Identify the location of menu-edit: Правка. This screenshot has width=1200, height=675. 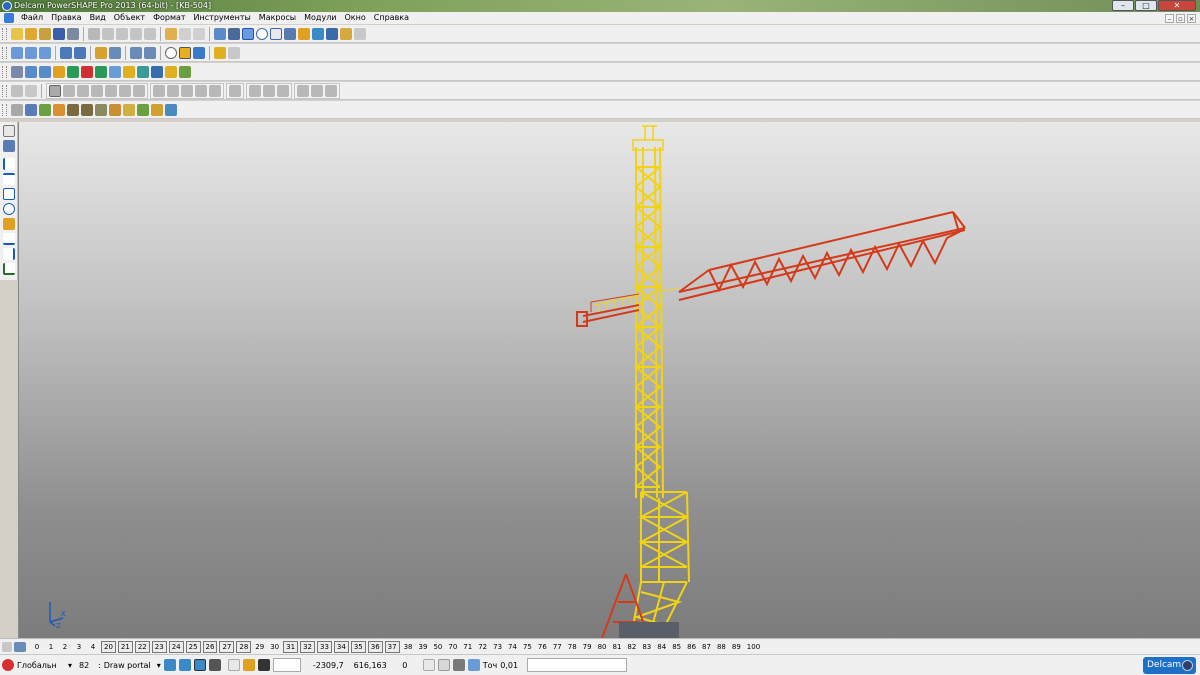
(66, 18).